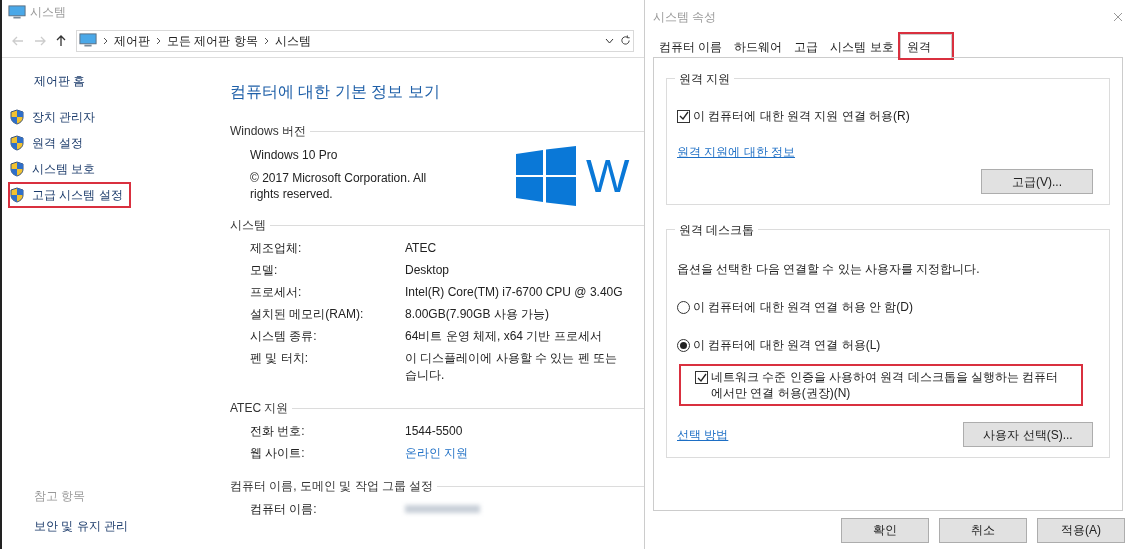 This screenshot has height=549, width=1131. I want to click on property-label: 제조업체:, so click(276, 248).